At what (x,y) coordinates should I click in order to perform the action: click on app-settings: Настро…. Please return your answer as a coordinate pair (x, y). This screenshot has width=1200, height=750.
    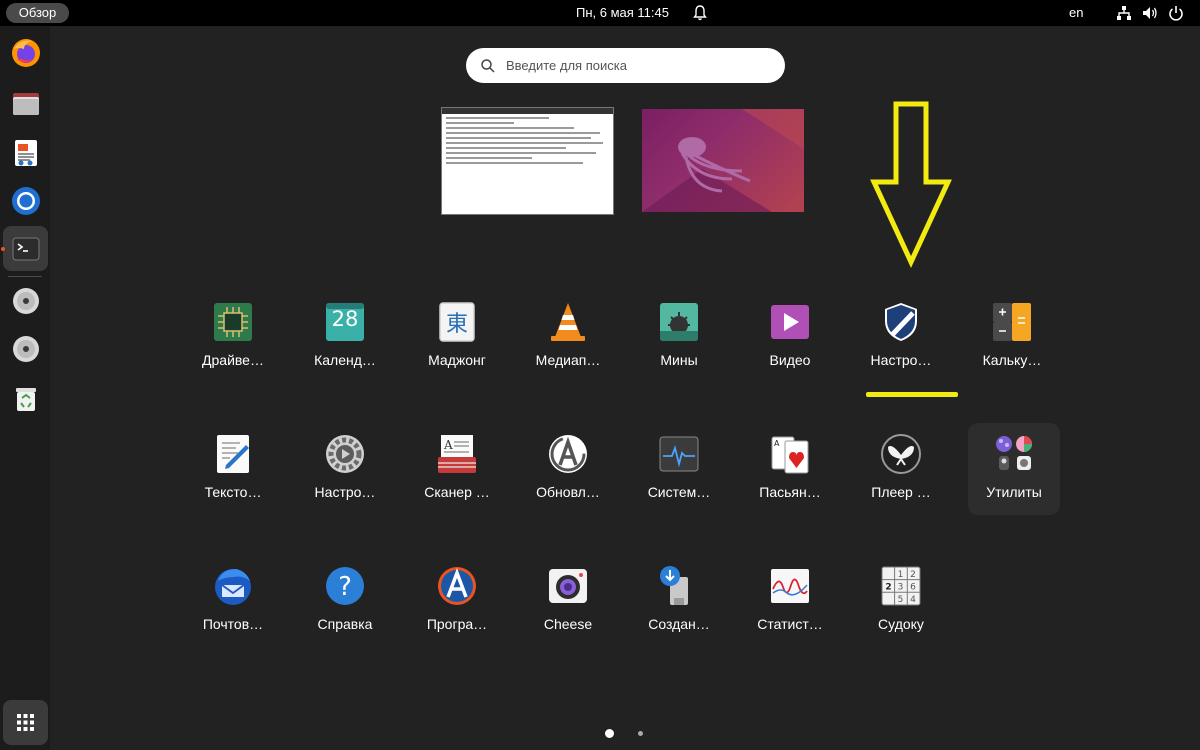
    Looking at the image, I should click on (345, 469).